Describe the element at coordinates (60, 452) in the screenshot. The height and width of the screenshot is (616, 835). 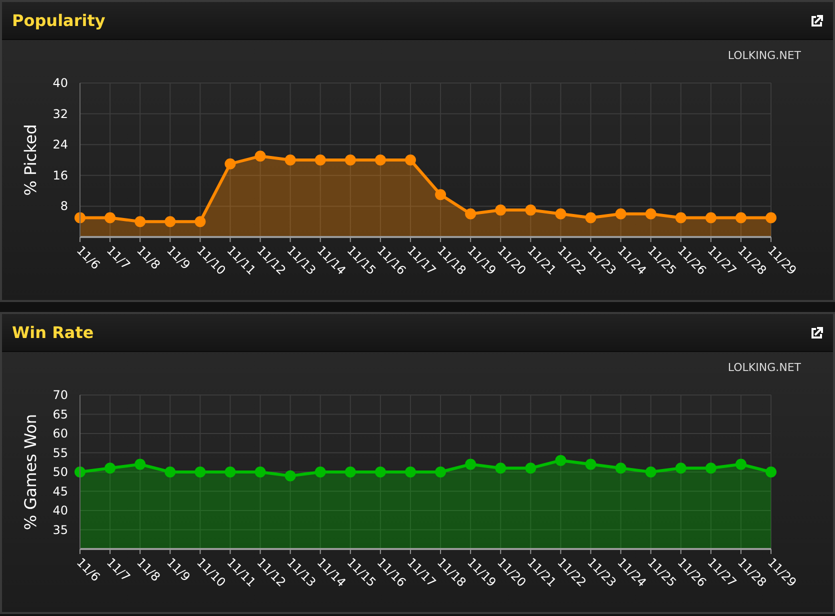
I see `tick-label: 55` at that location.